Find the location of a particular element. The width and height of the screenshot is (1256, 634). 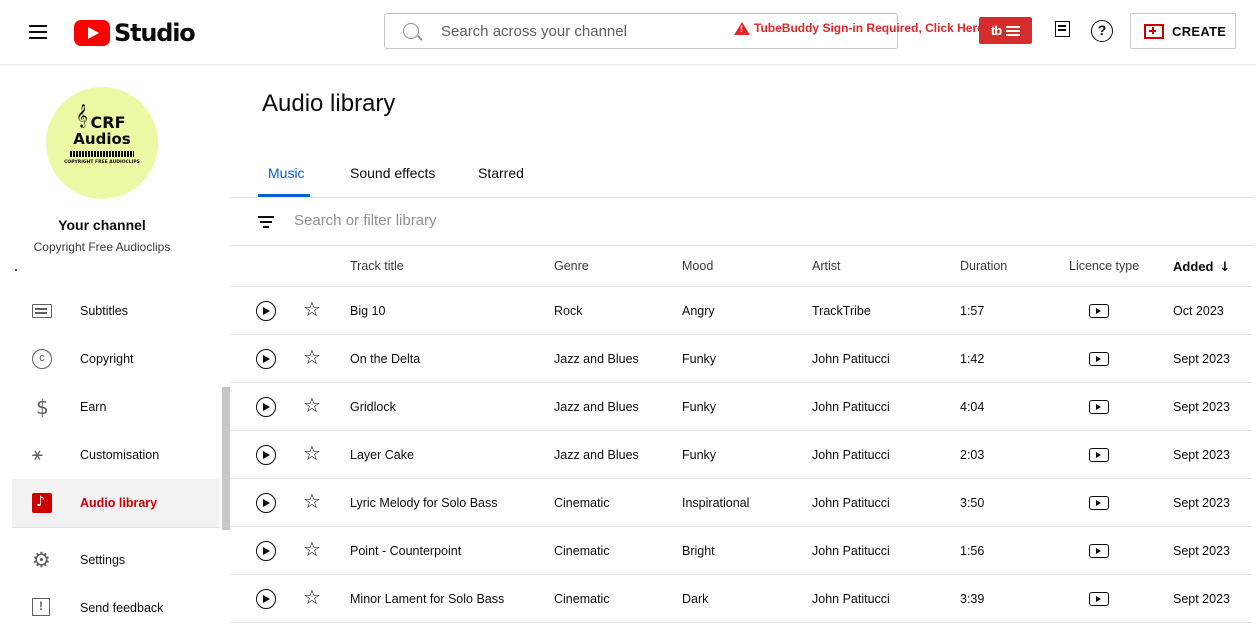

create-button: CREATE is located at coordinates (1183, 31).